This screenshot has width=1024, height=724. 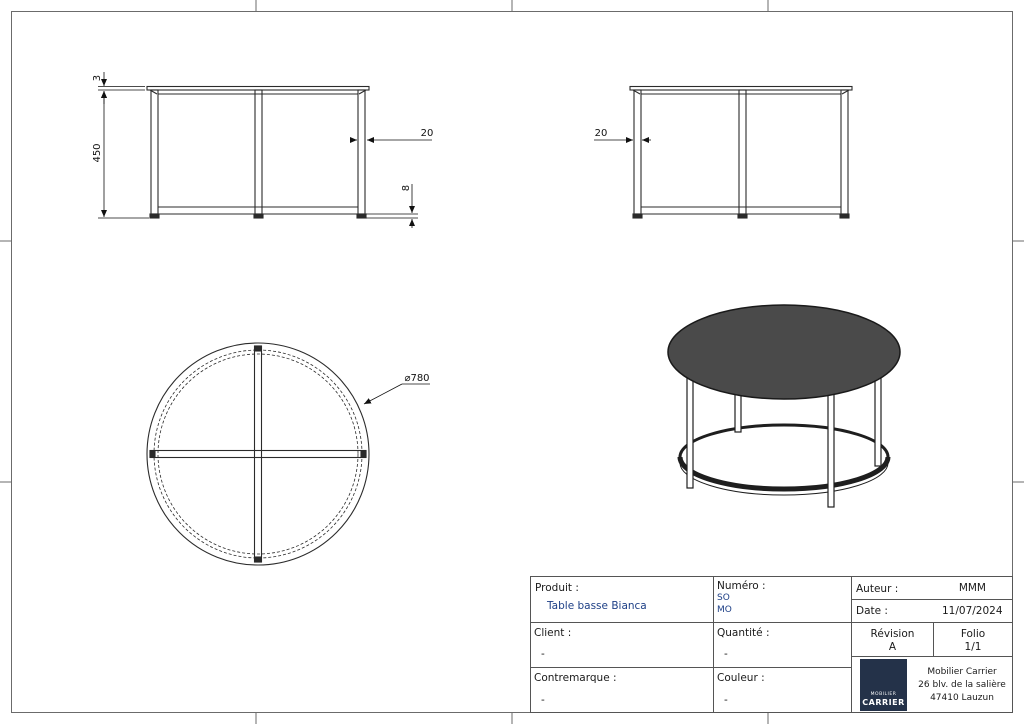 What do you see at coordinates (743, 633) in the screenshot?
I see `quantite-label: Quantité :` at bounding box center [743, 633].